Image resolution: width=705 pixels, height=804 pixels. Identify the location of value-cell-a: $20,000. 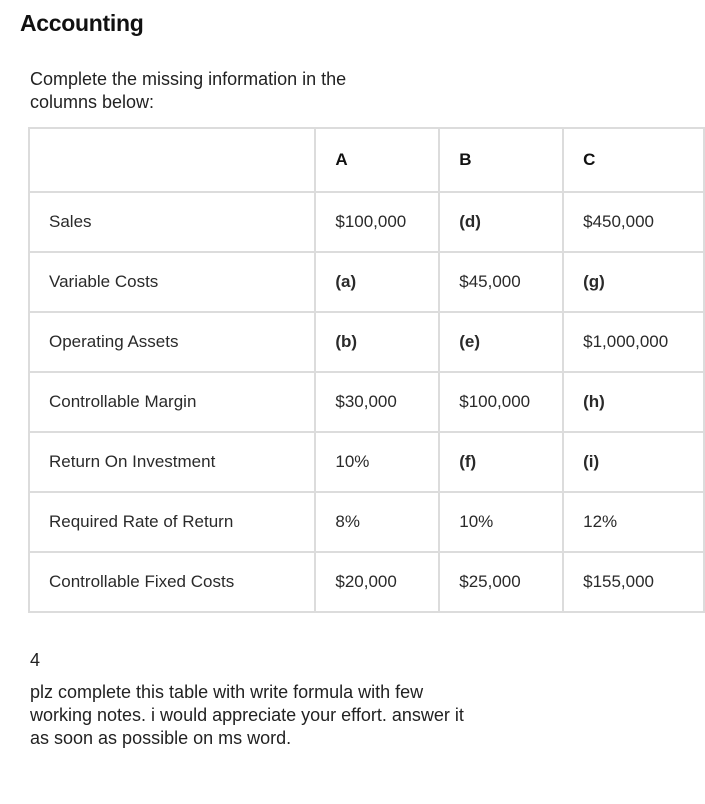
(377, 582).